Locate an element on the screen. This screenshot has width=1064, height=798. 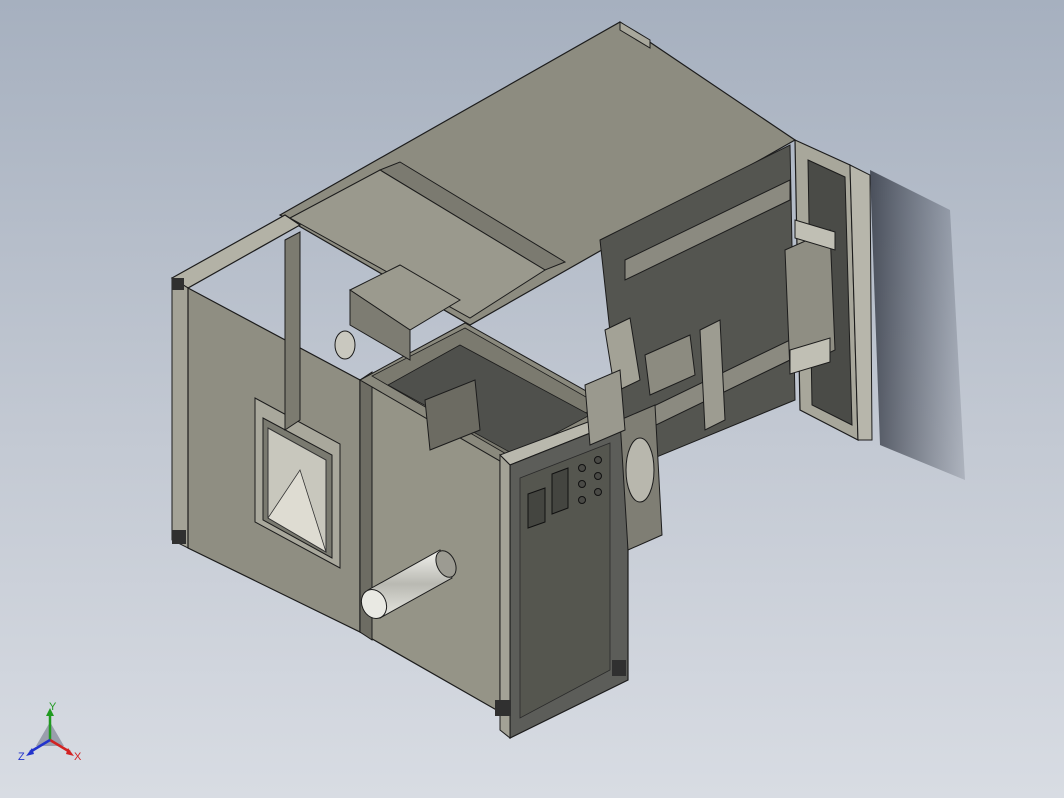
drop-shadow is located at coordinates (917, 325).